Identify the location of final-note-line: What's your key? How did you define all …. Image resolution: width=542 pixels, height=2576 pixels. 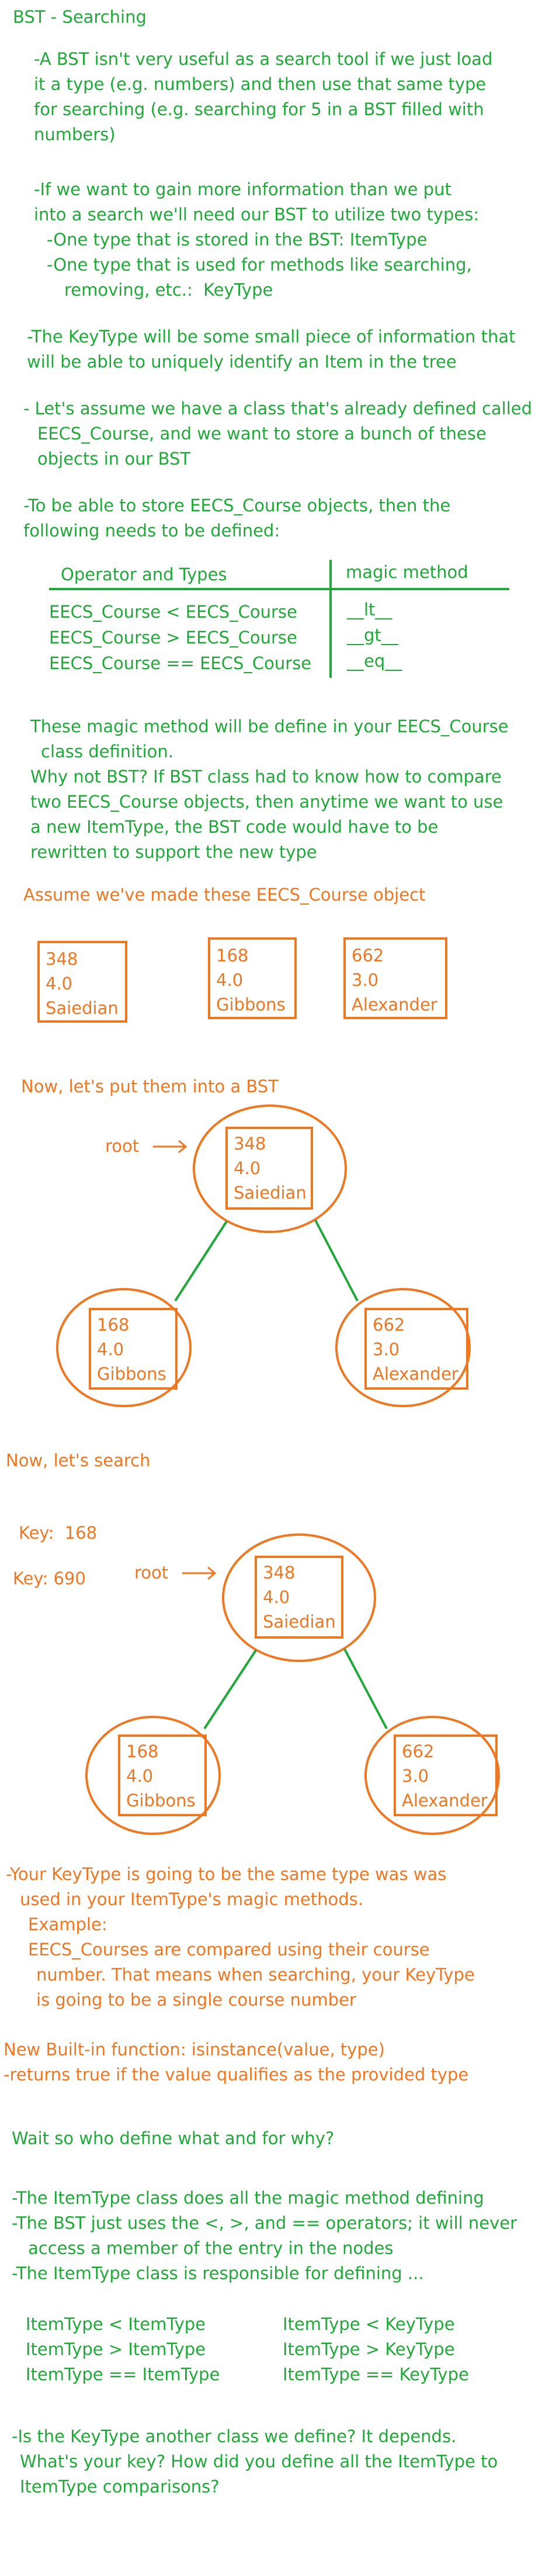
(259, 2462).